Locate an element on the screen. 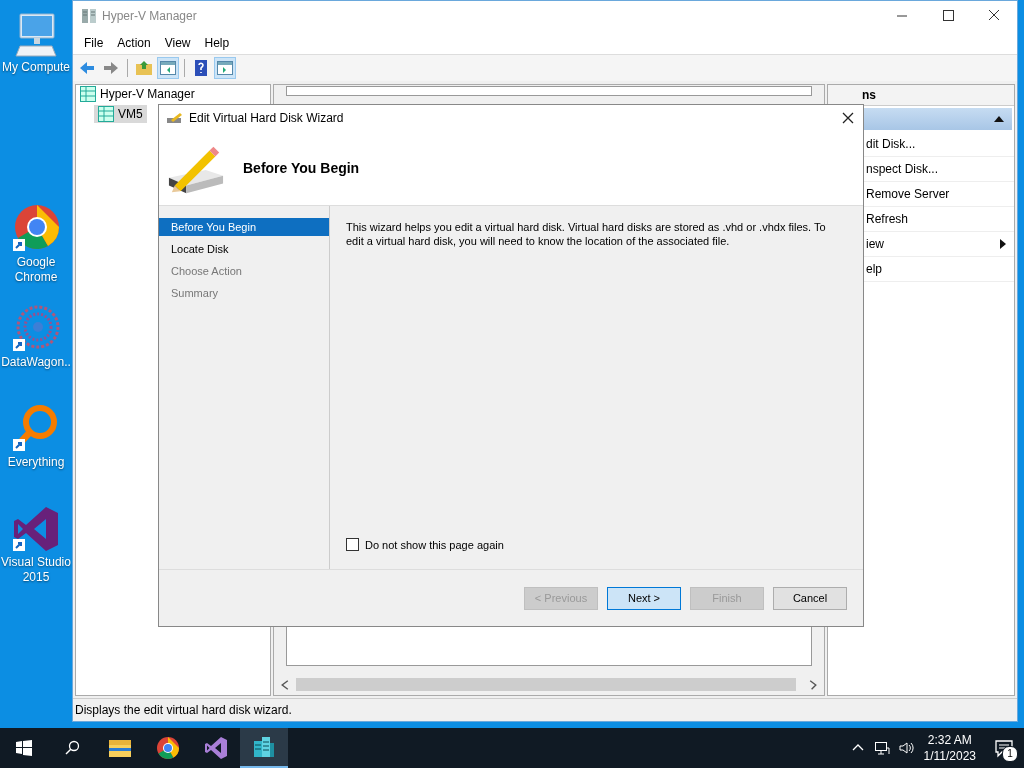  taskbar-button is located at coordinates (264, 748).